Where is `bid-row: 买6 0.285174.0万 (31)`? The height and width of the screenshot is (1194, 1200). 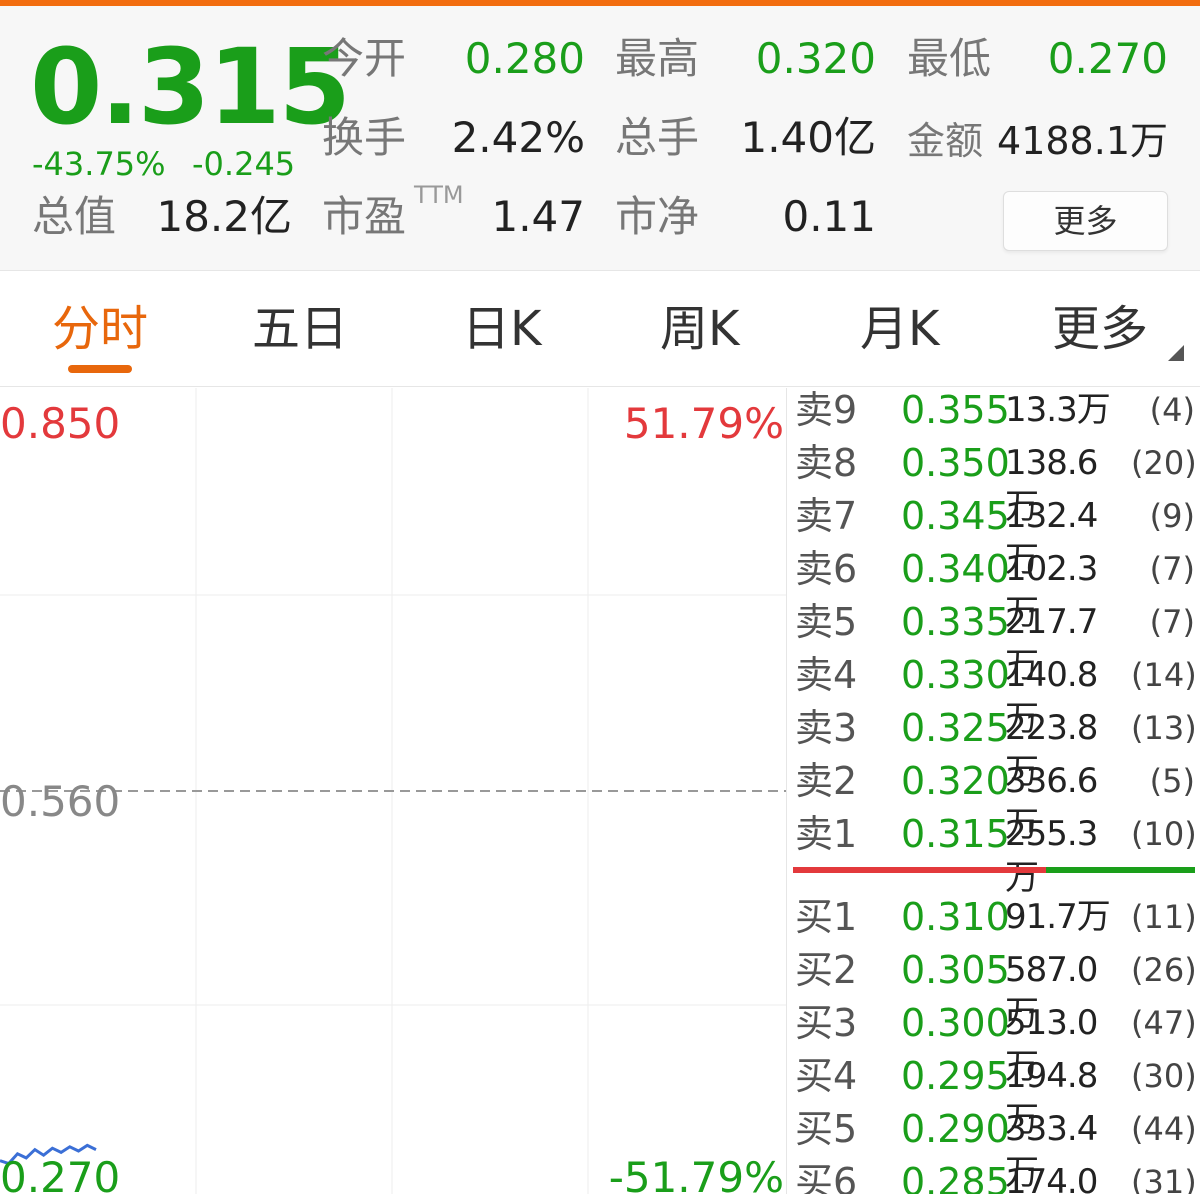 bid-row: 买6 0.285174.0万 (31) is located at coordinates (993, 1177).